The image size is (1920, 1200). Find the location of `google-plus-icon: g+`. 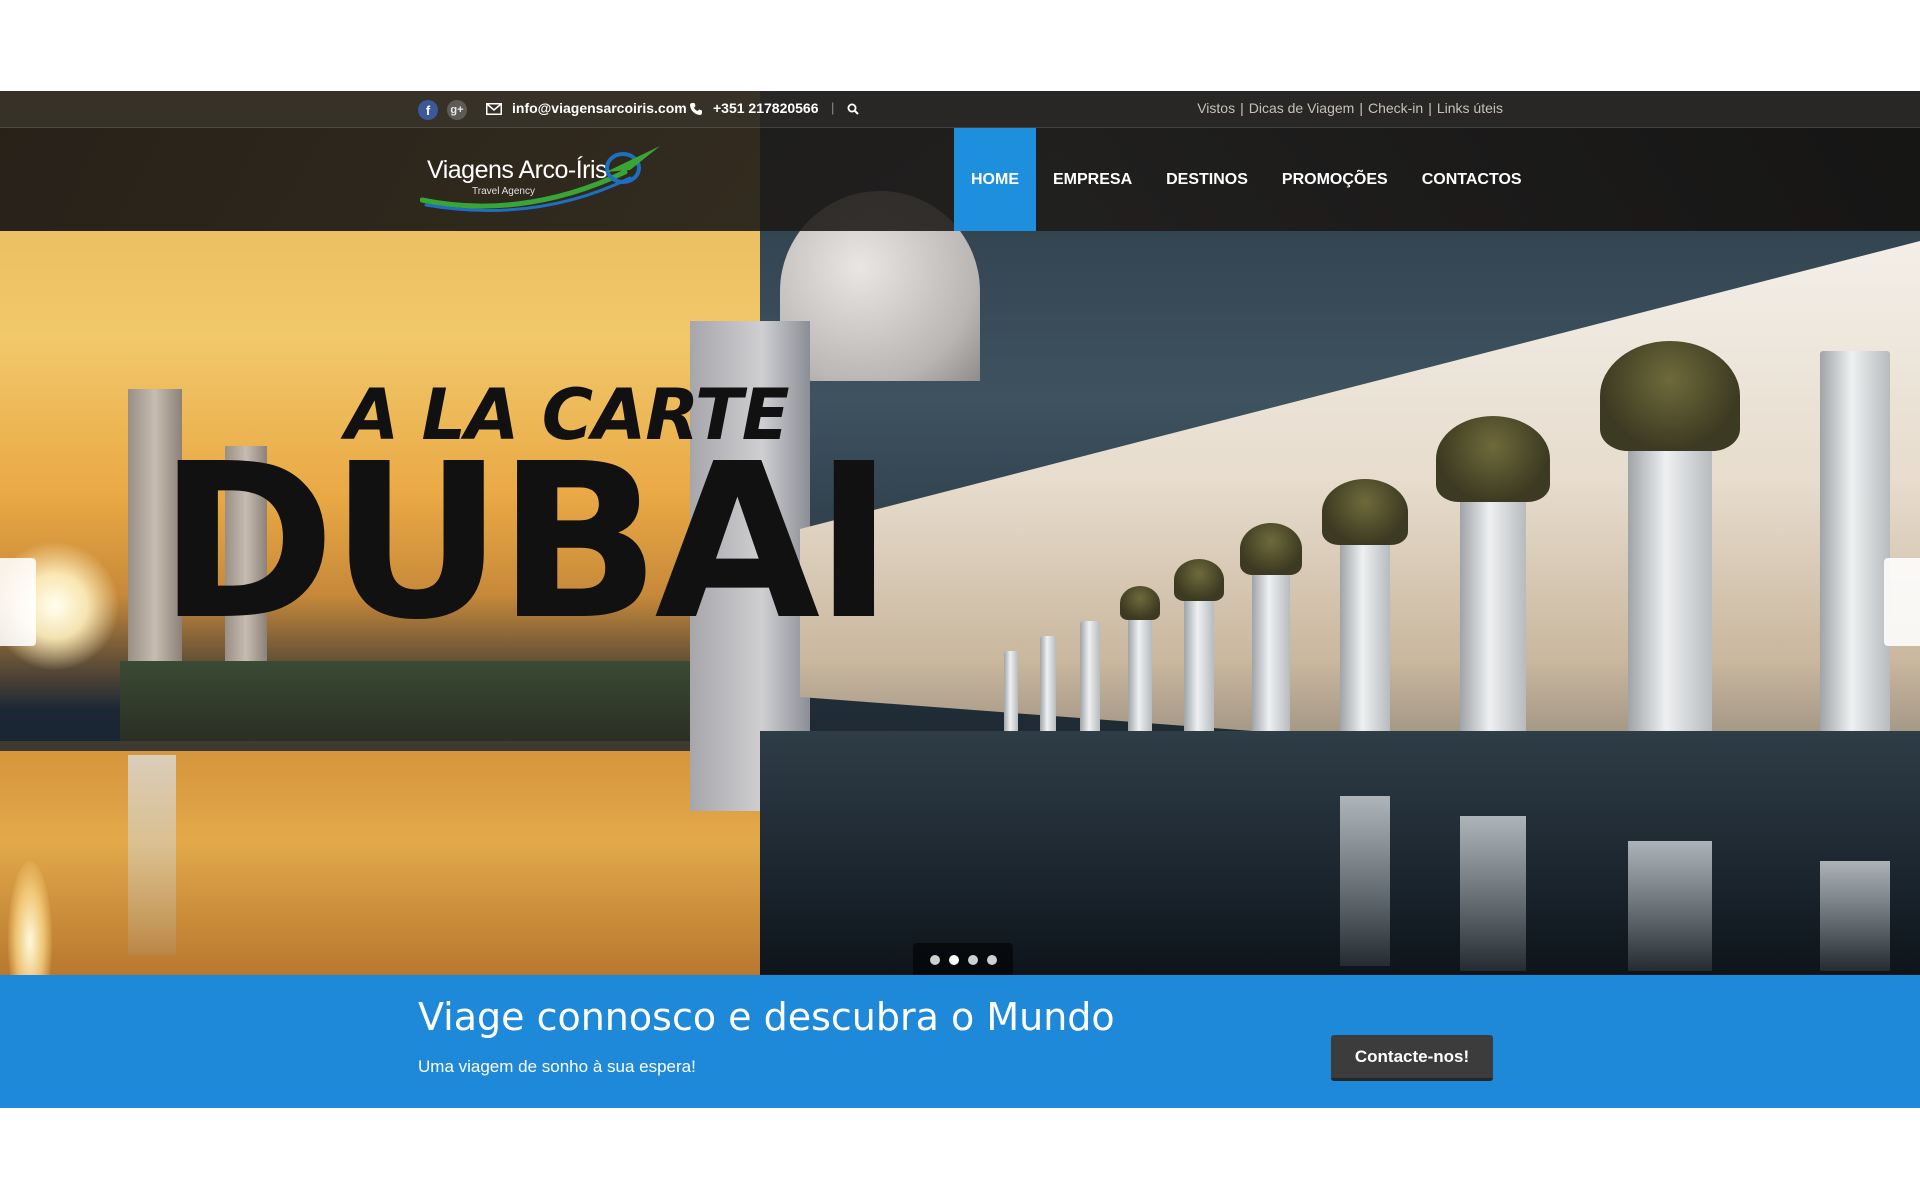

google-plus-icon: g+ is located at coordinates (457, 110).